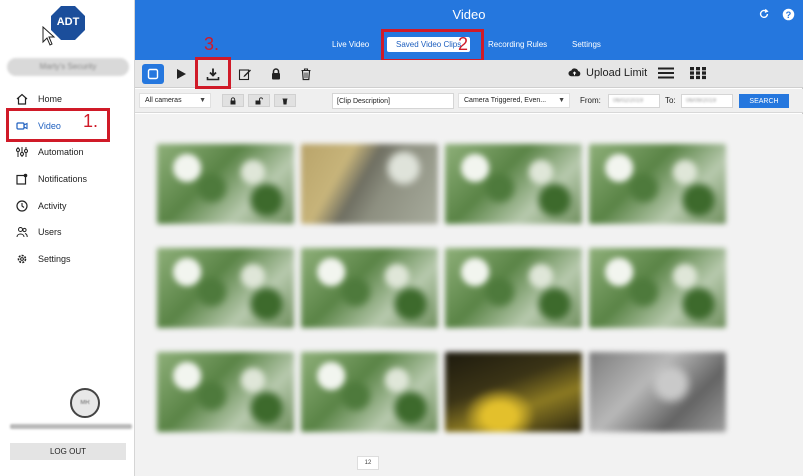  I want to click on grid-view-button, so click(698, 73).